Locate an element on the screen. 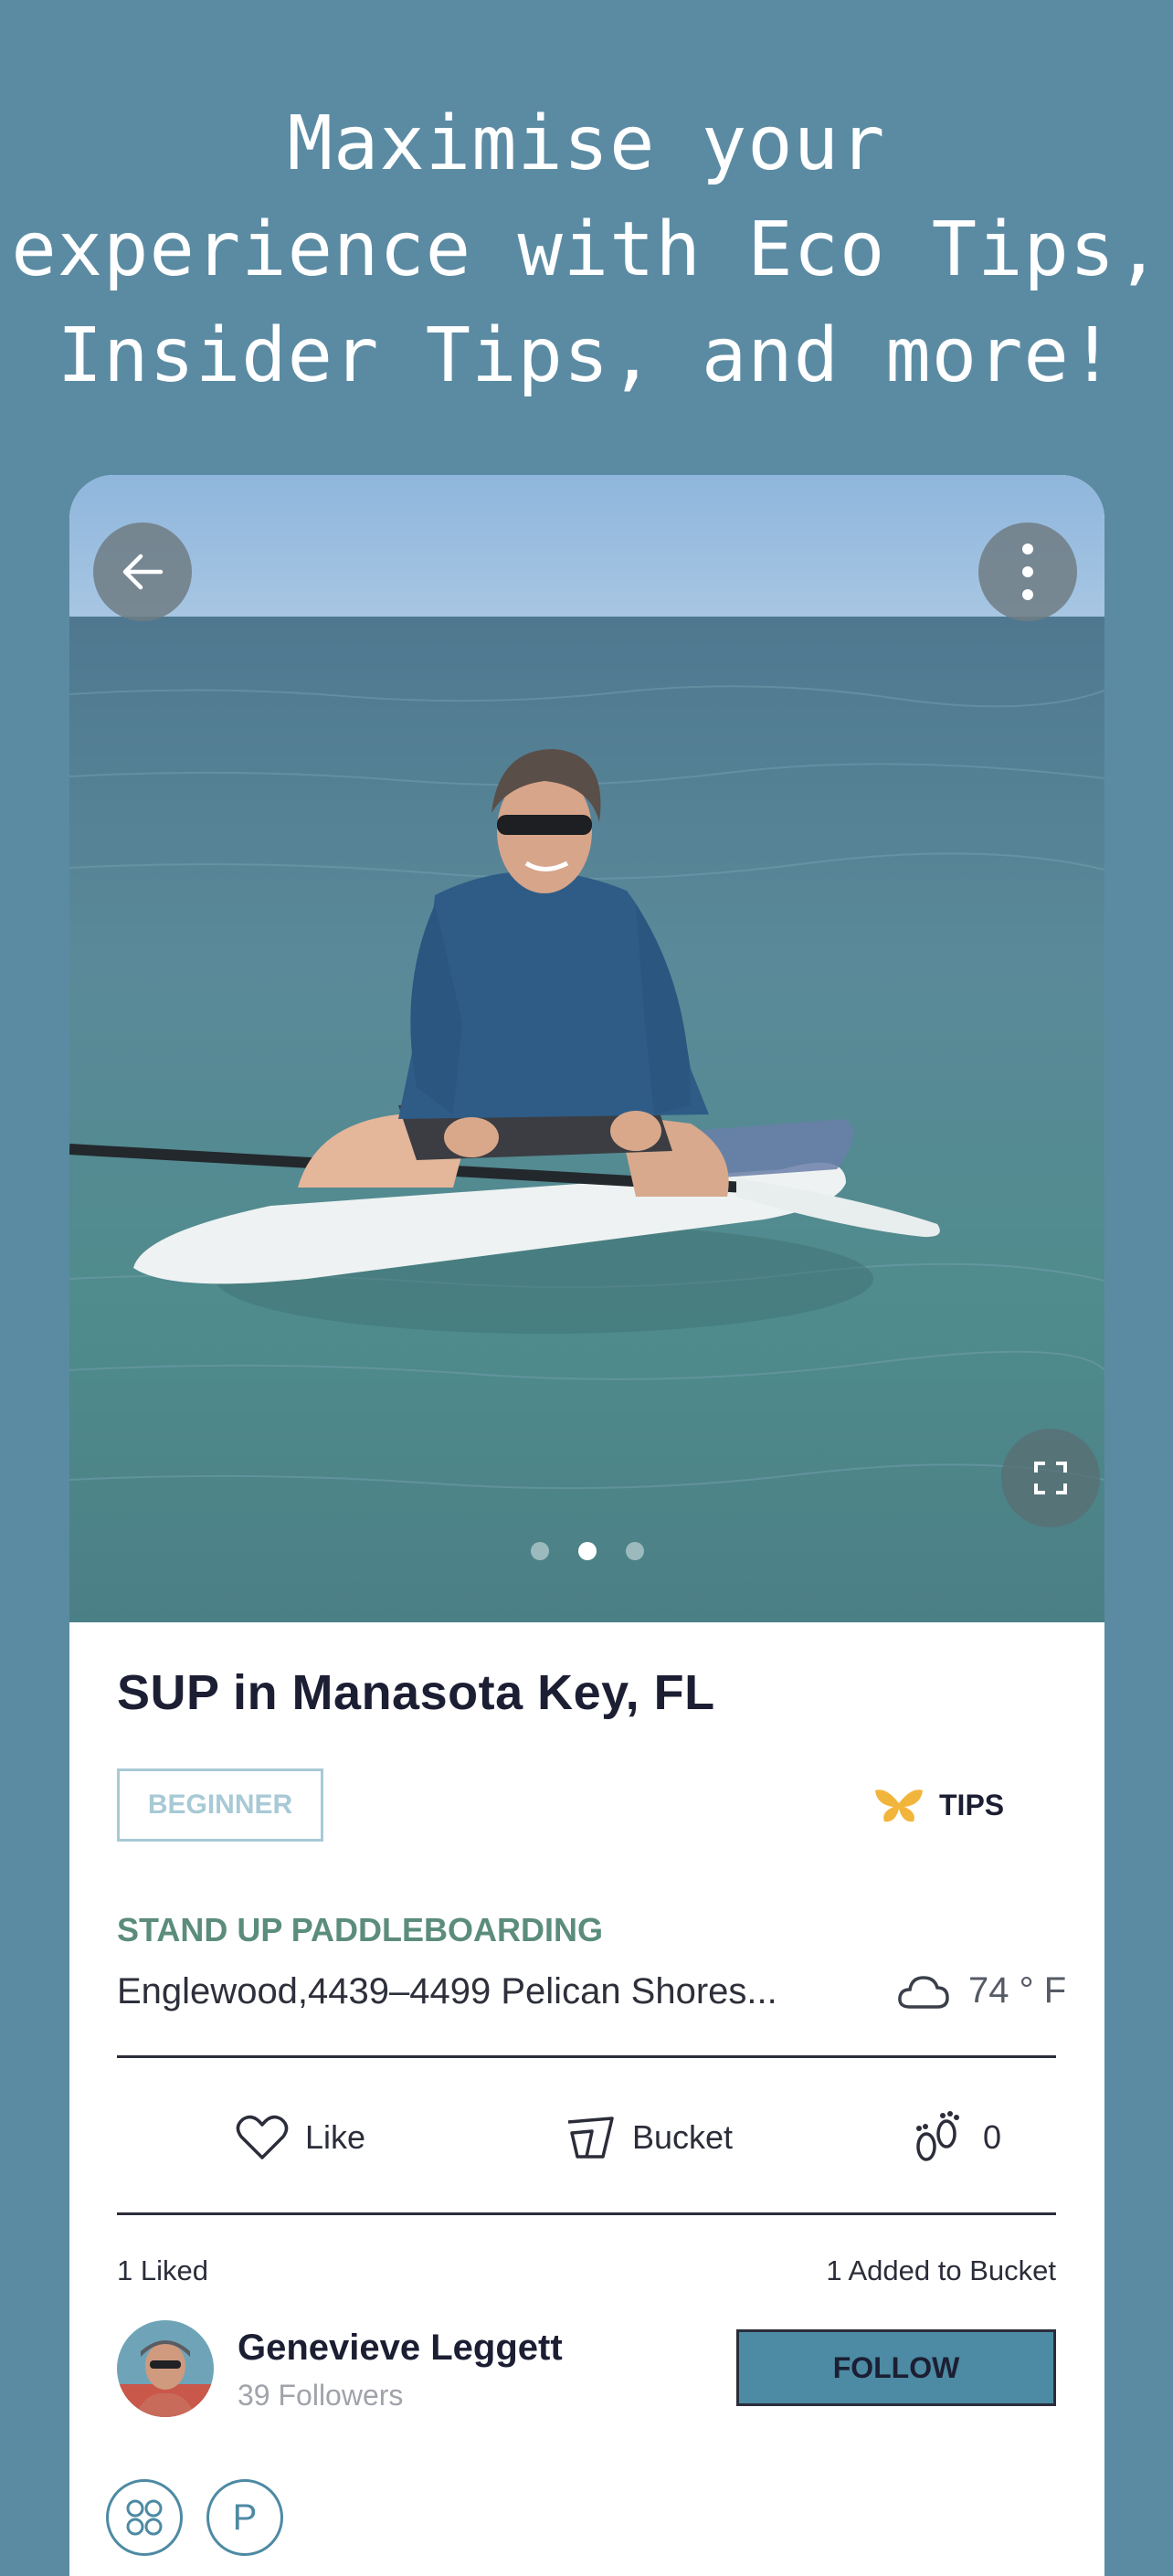  bucket-button: Bucket is located at coordinates (649, 2137).